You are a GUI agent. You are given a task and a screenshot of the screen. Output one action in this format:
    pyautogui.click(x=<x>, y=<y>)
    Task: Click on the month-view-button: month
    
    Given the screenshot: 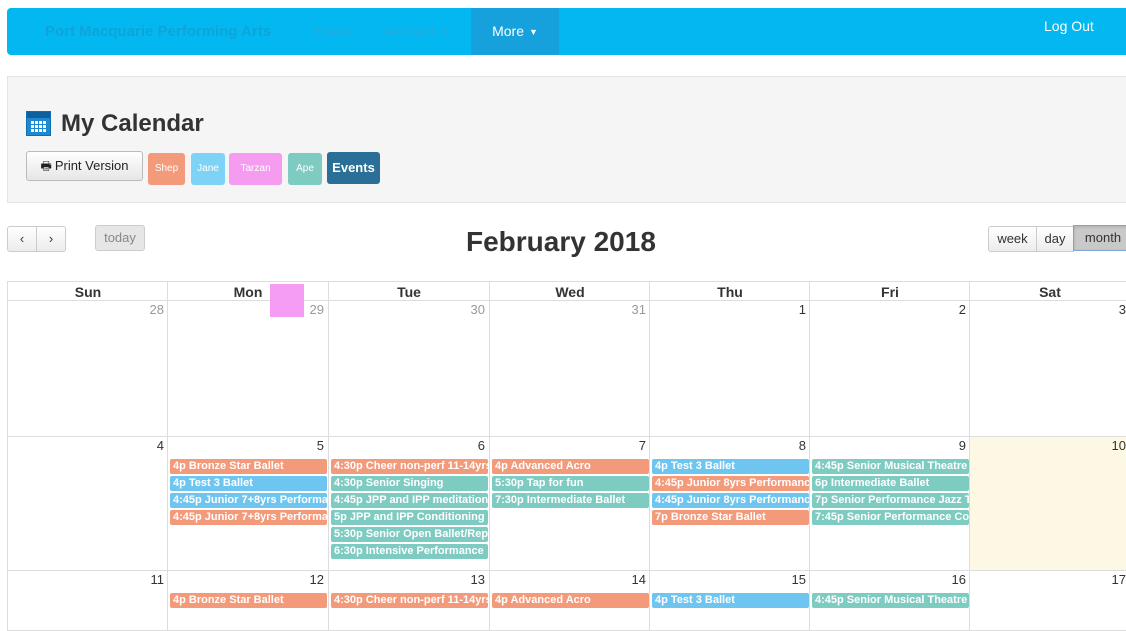 What is the action you would take?
    pyautogui.click(x=1099, y=238)
    